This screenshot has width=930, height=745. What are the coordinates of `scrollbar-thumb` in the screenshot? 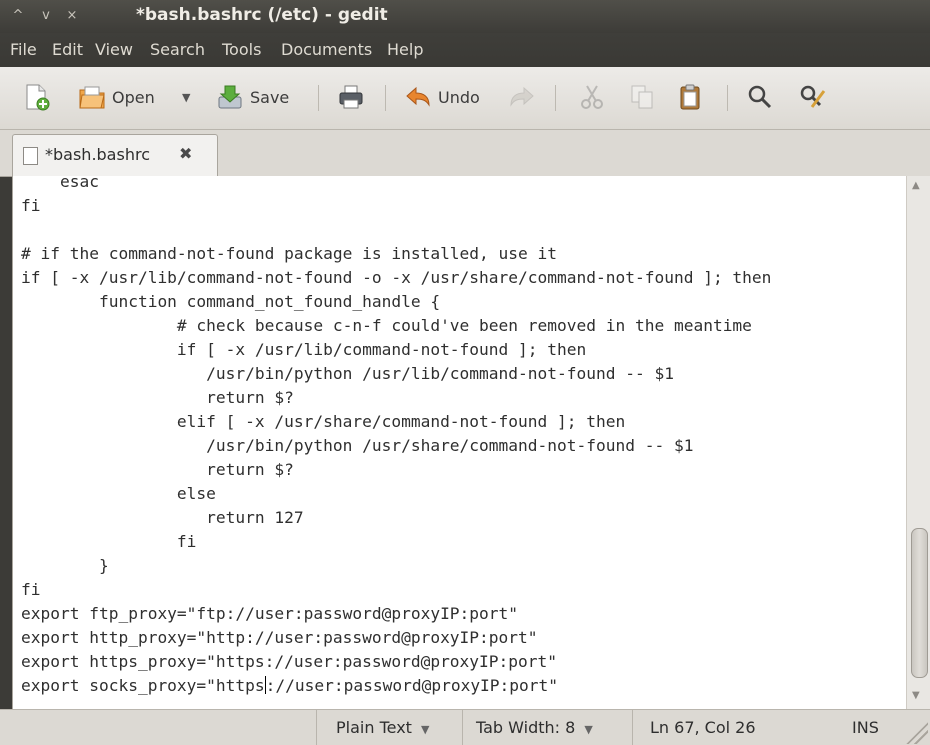 It's located at (919, 603).